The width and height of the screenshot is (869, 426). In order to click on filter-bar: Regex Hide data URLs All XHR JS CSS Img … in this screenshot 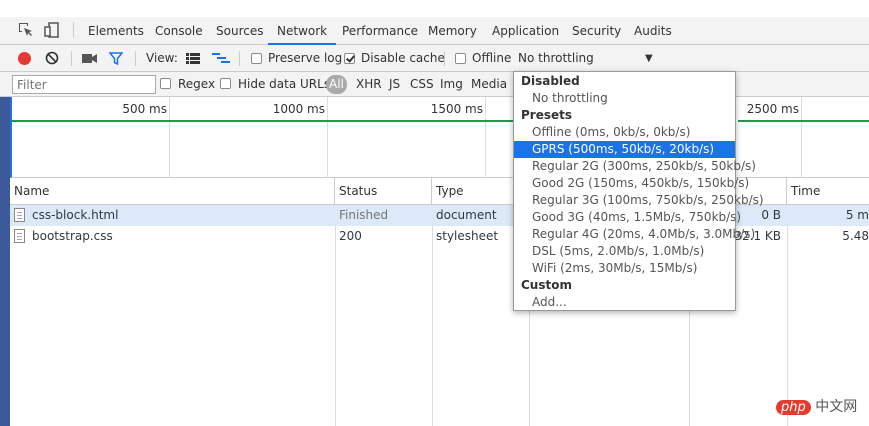, I will do `click(434, 84)`.